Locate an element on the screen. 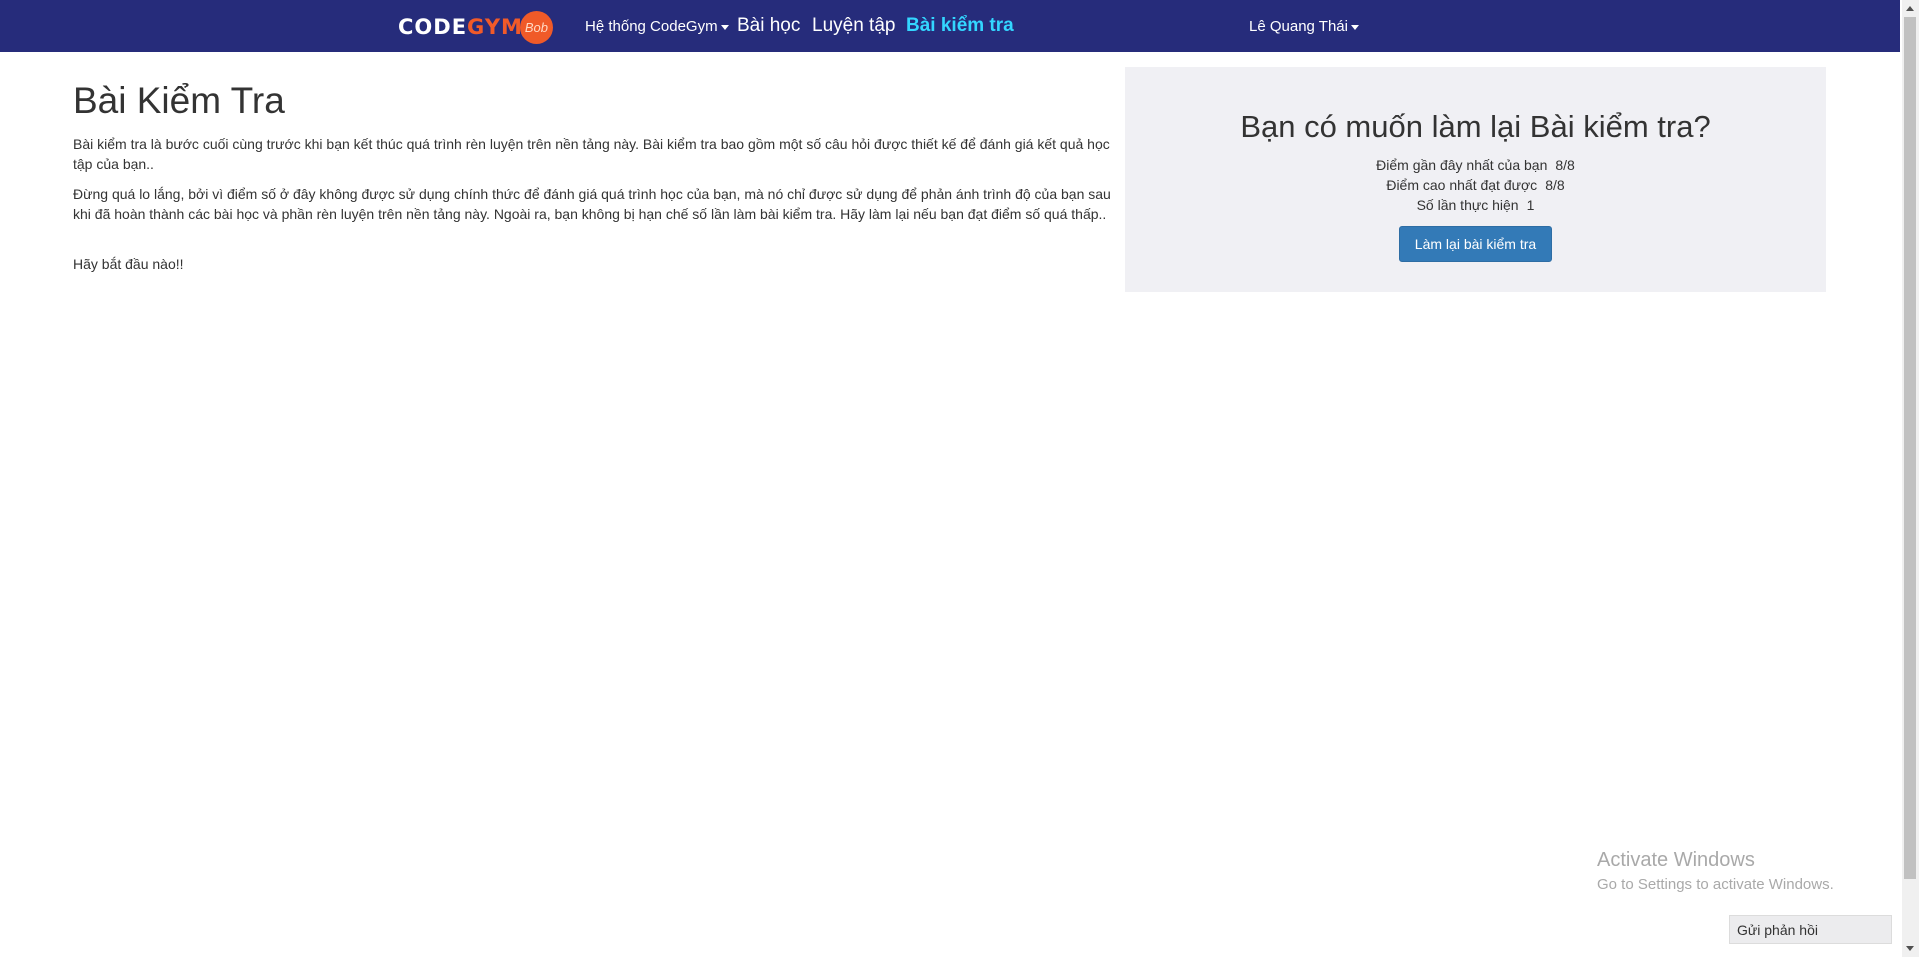 This screenshot has width=1919, height=957. attempts-row: Số lần thực hiện 1 is located at coordinates (1475, 205).